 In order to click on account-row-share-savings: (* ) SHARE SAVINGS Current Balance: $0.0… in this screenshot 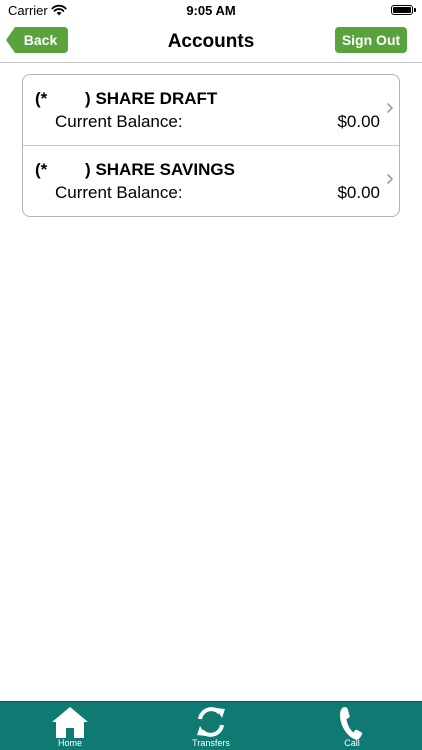, I will do `click(211, 180)`.